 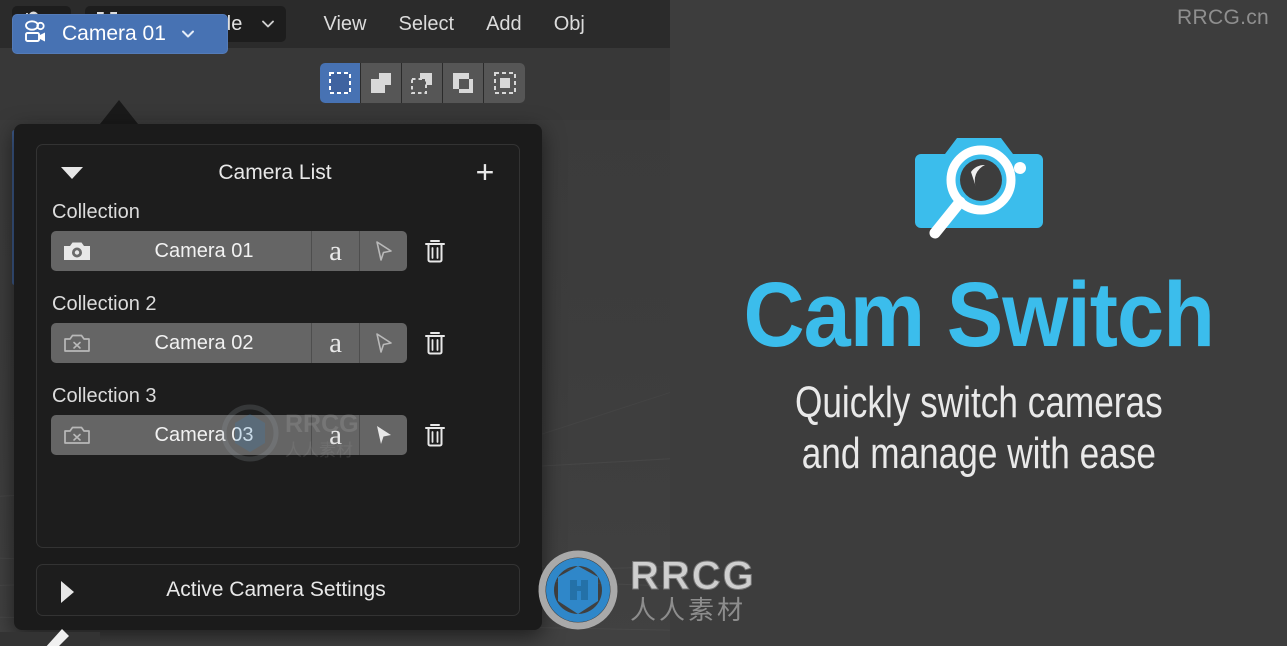 What do you see at coordinates (978, 402) in the screenshot?
I see `promo-subtitle-line1: Quickly switch cameras` at bounding box center [978, 402].